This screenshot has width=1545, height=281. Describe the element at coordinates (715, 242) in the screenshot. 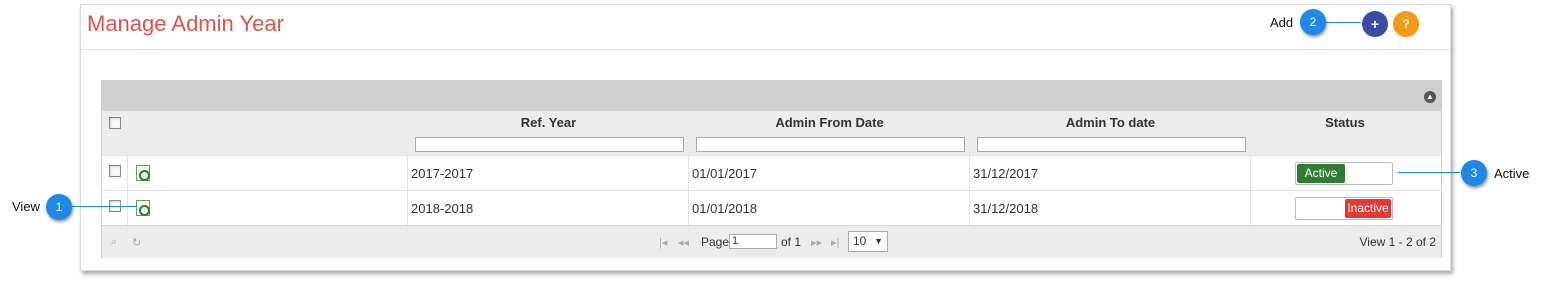

I see `page-label: Page` at that location.